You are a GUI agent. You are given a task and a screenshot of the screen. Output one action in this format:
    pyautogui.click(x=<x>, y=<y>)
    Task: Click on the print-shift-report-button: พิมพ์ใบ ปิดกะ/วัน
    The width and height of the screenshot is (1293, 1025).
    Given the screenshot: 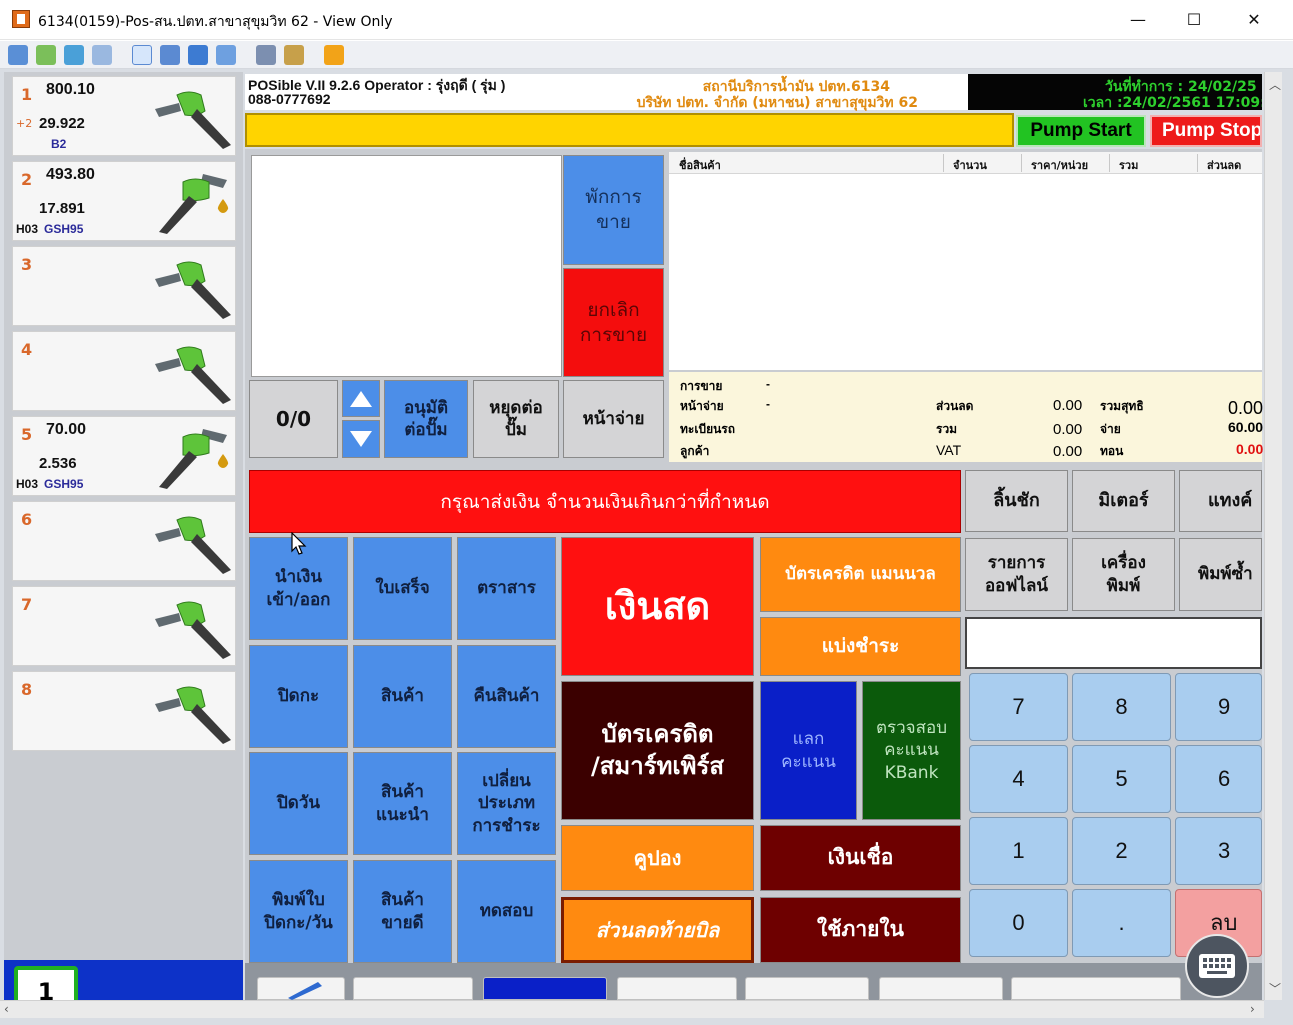 What is the action you would take?
    pyautogui.click(x=298, y=911)
    